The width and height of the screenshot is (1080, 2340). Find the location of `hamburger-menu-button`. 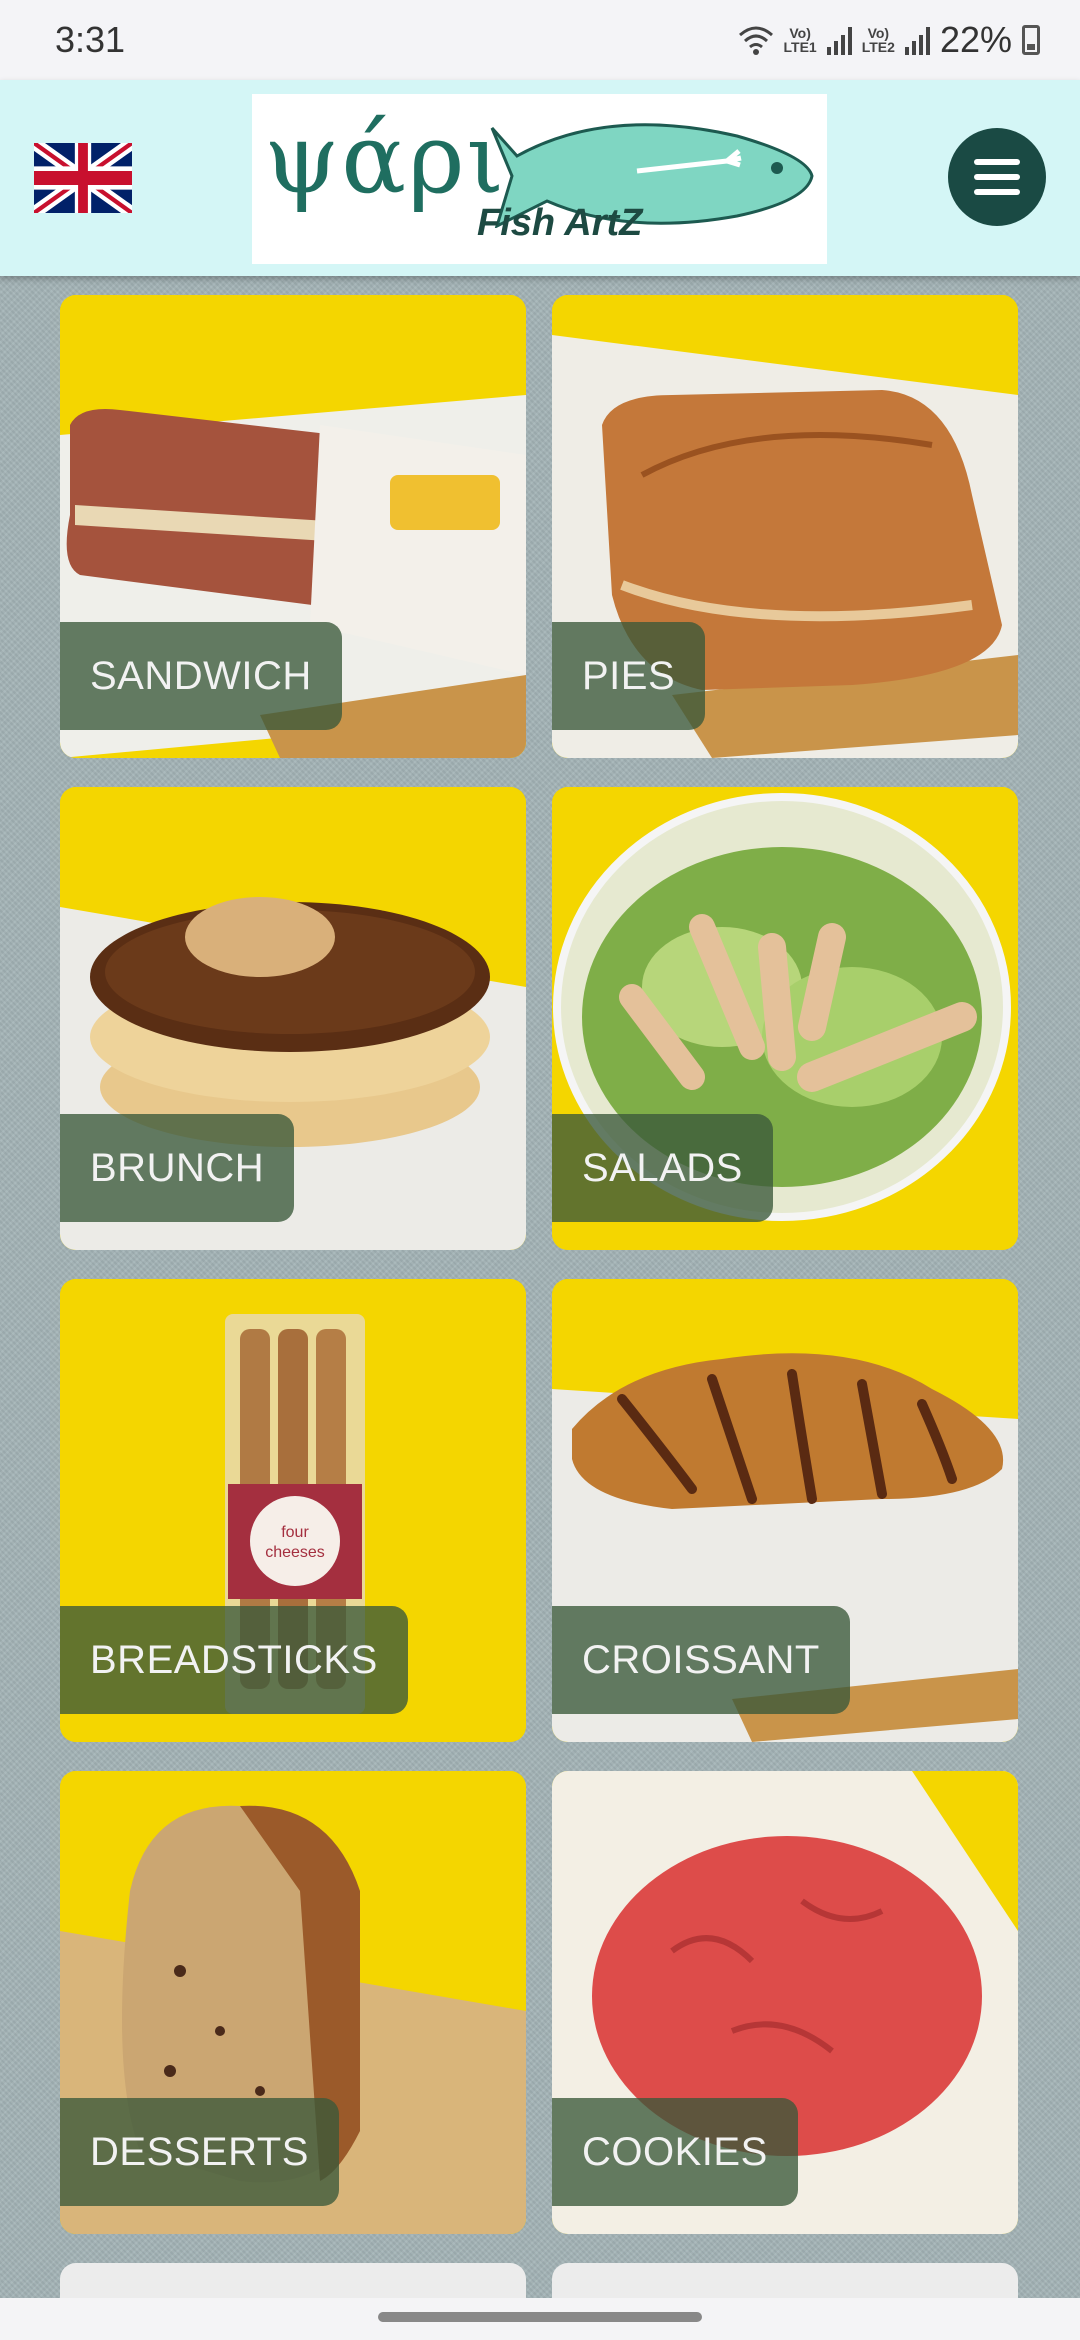

hamburger-menu-button is located at coordinates (997, 177).